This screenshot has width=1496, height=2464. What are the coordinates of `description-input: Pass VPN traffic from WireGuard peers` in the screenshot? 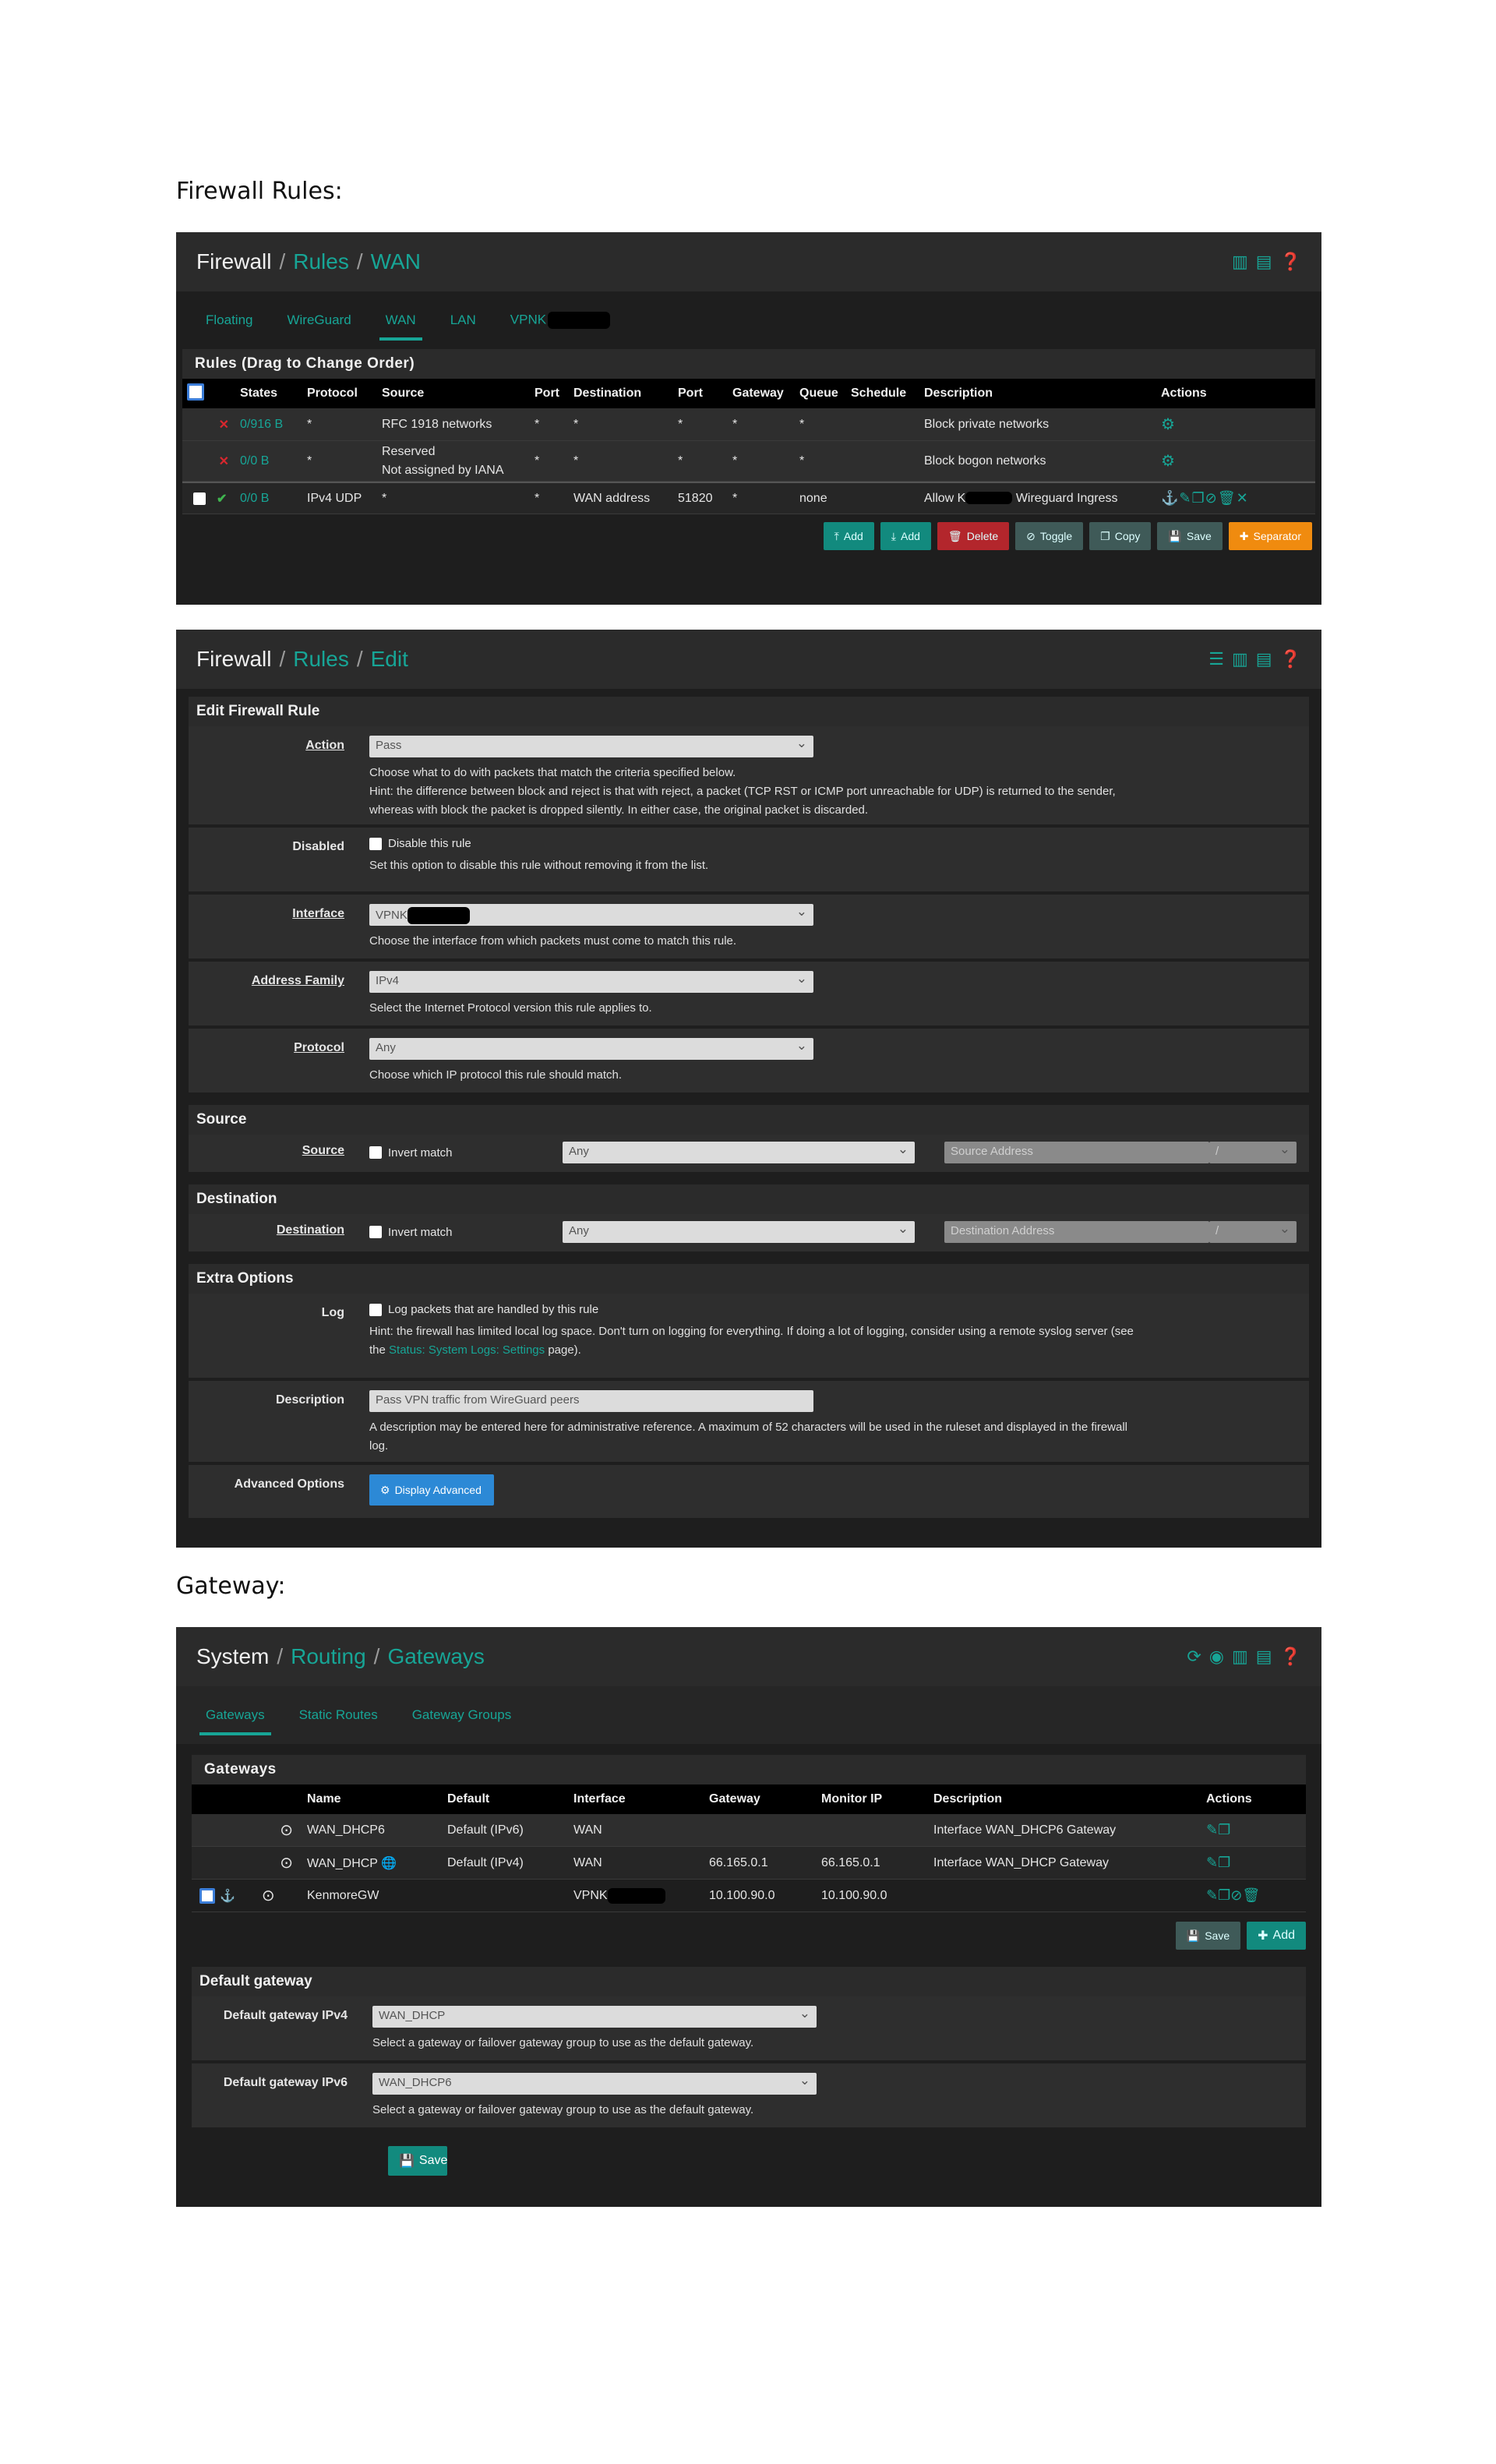 It's located at (591, 1401).